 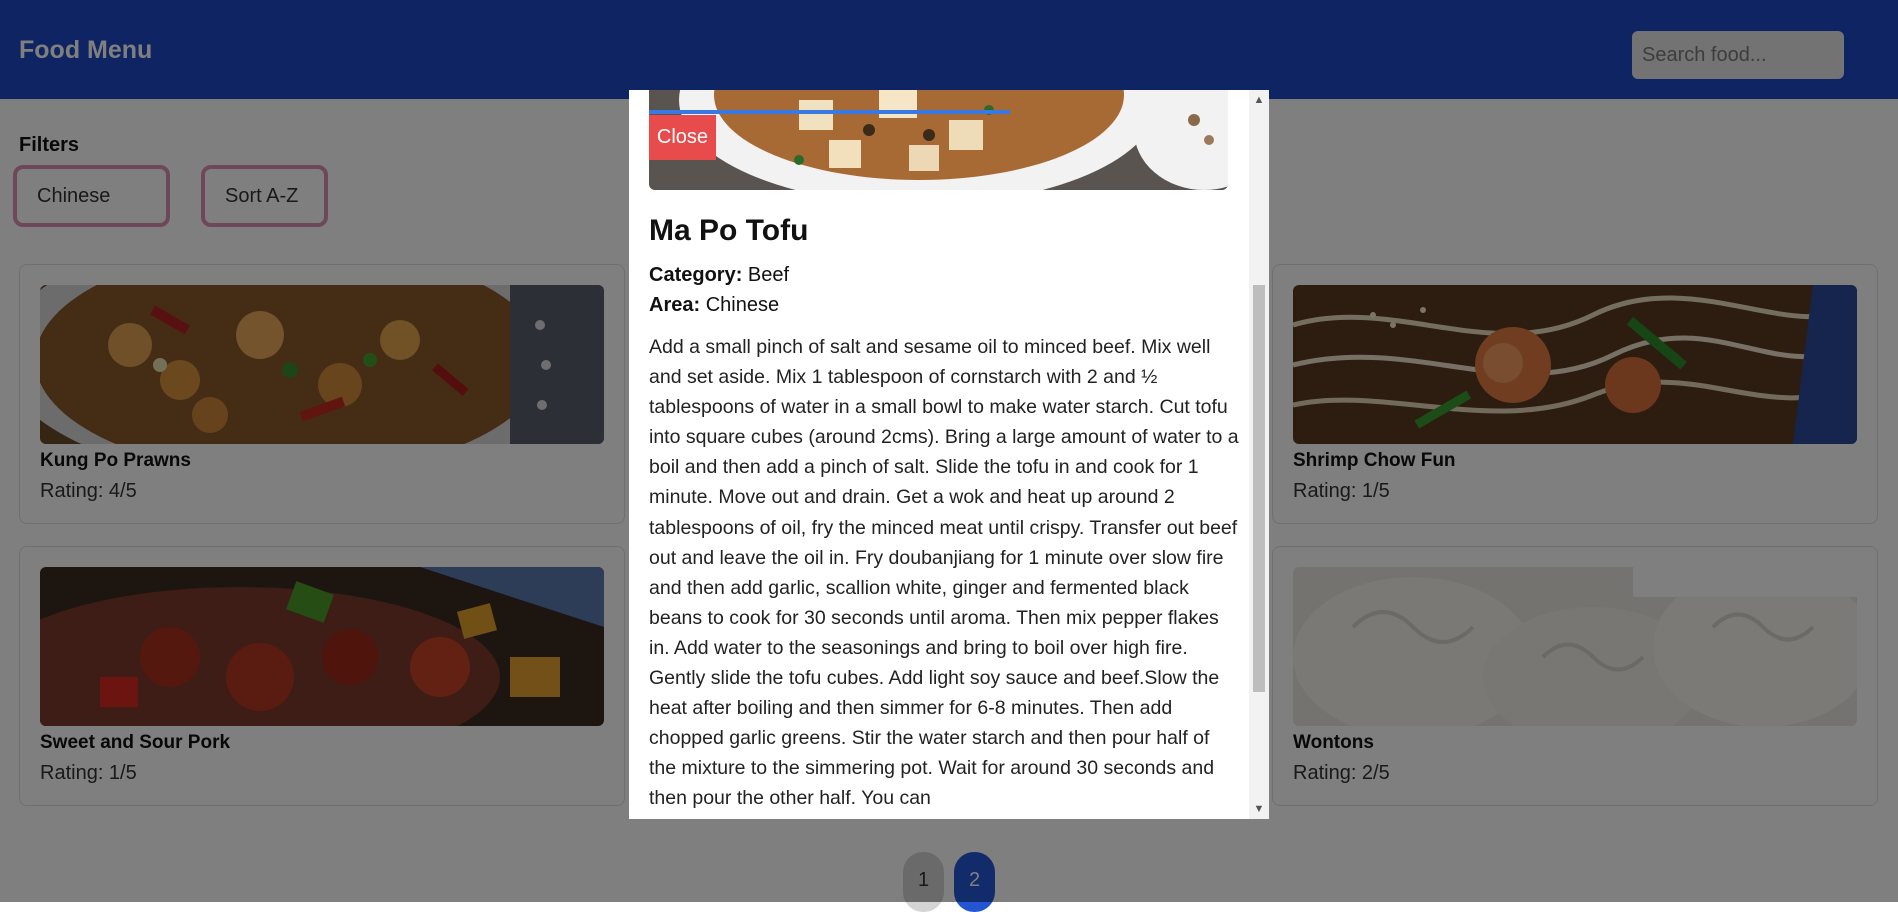 I want to click on meal-area: Area: Chinese, so click(x=714, y=305).